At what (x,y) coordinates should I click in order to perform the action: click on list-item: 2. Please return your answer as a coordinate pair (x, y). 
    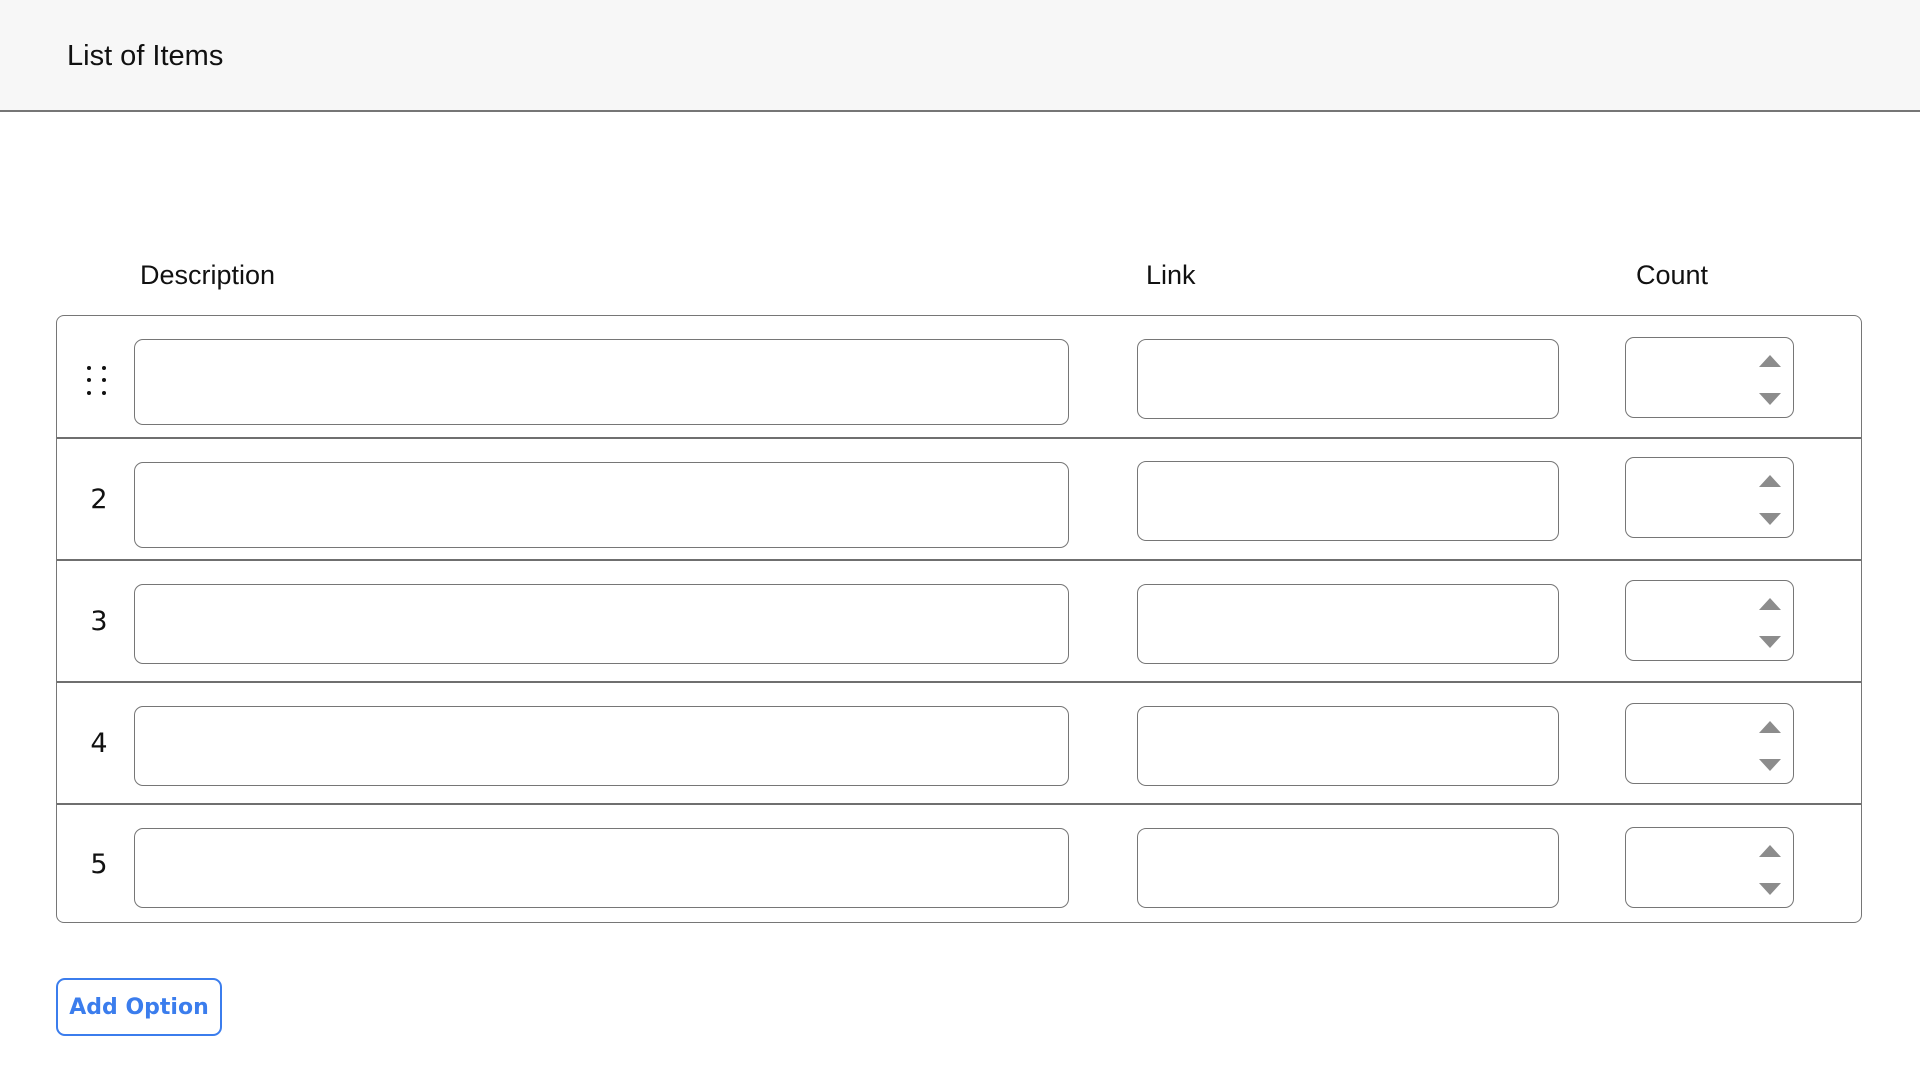
    Looking at the image, I should click on (959, 498).